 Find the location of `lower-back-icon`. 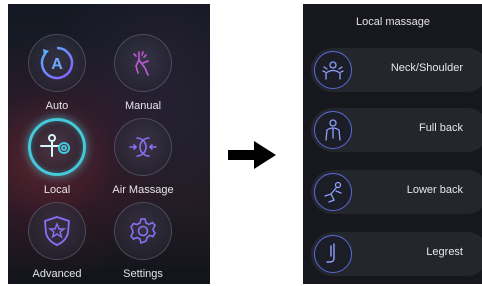

lower-back-icon is located at coordinates (333, 192).